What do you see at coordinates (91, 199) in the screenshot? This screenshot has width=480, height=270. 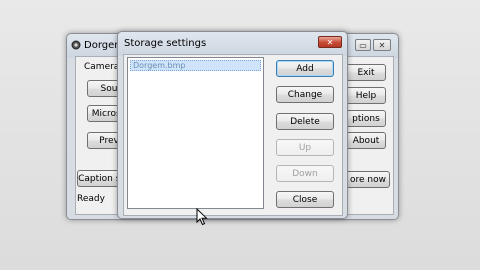 I see `status-text: Ready` at bounding box center [91, 199].